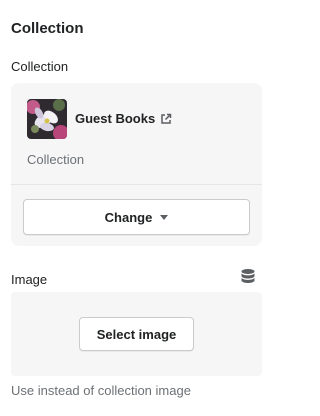 This screenshot has width=320, height=416. I want to click on external-link-icon, so click(166, 118).